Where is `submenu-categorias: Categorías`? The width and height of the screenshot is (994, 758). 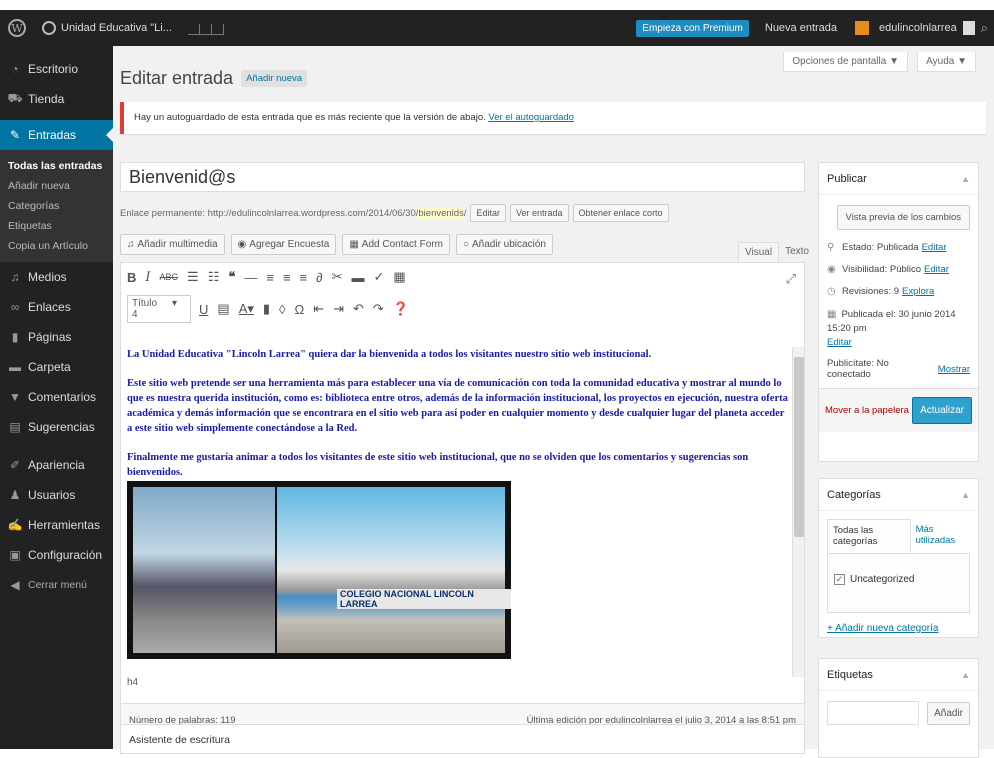
submenu-categorias: Categorías is located at coordinates (56, 206).